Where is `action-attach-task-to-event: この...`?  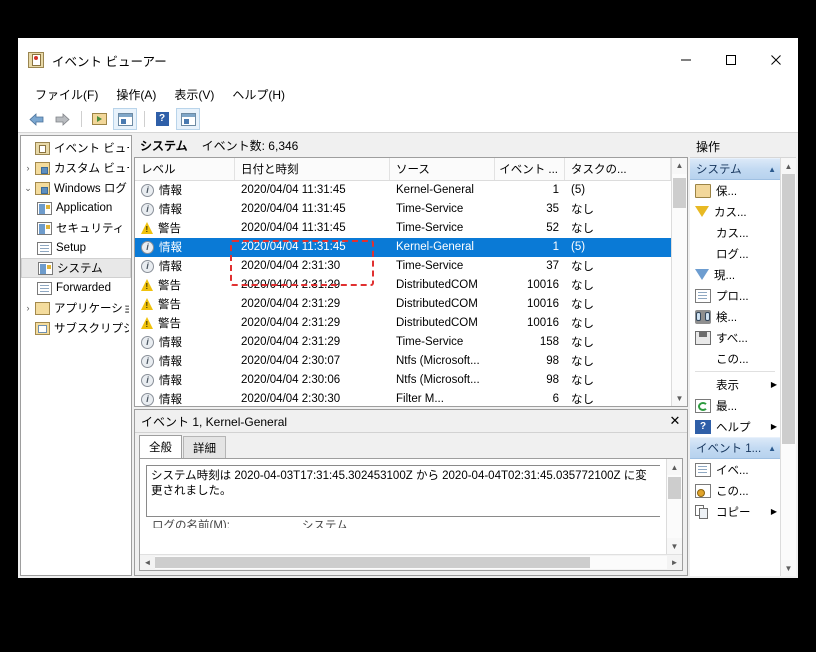
action-attach-task-to-event: この... is located at coordinates (735, 490).